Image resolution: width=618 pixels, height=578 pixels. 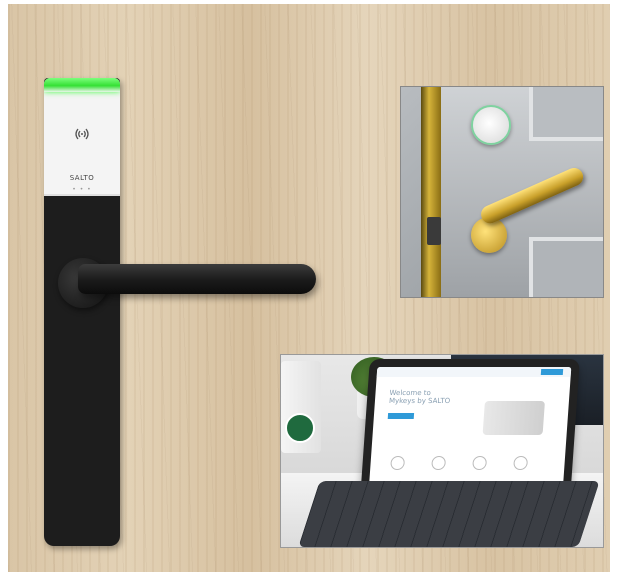 I want to click on screen-cta, so click(x=401, y=416).